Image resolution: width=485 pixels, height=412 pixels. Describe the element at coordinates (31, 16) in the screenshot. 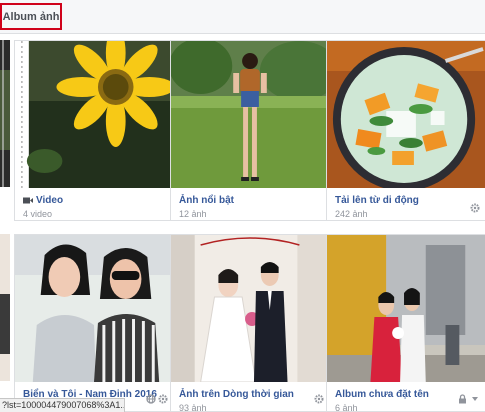

I see `tab-albums: Album ảnh` at that location.